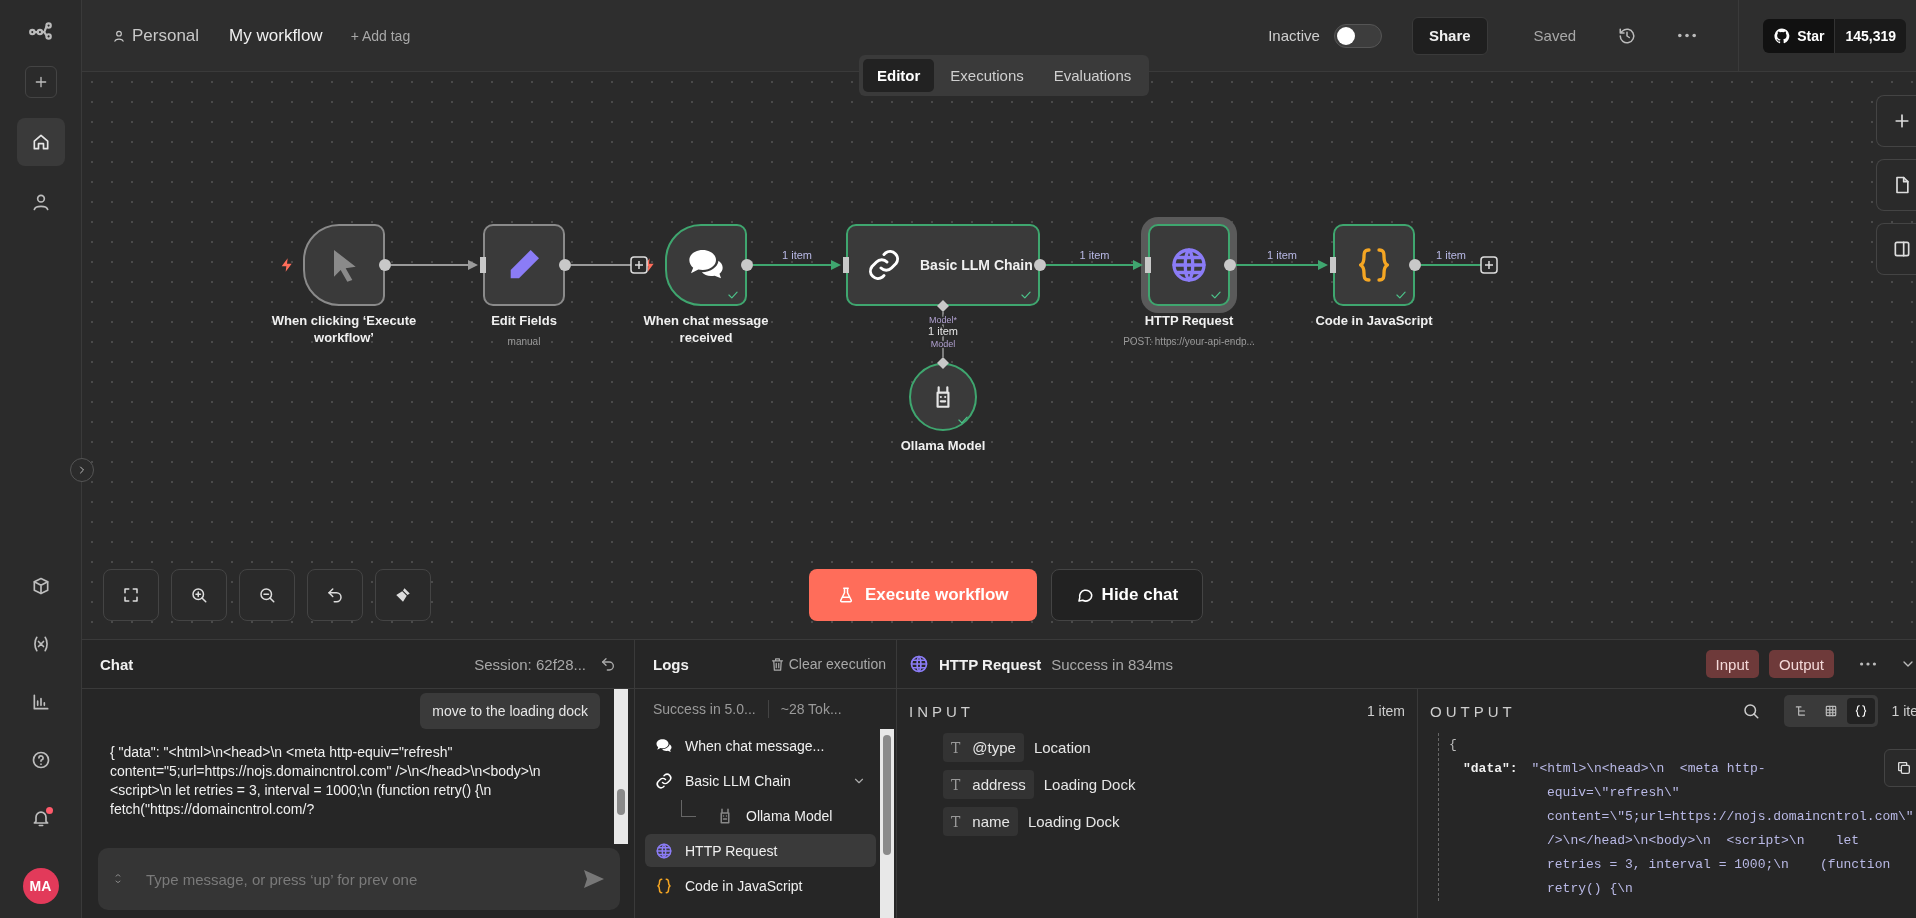 The width and height of the screenshot is (1916, 918). What do you see at coordinates (1385, 711) in the screenshot?
I see `item-count: 1 item` at bounding box center [1385, 711].